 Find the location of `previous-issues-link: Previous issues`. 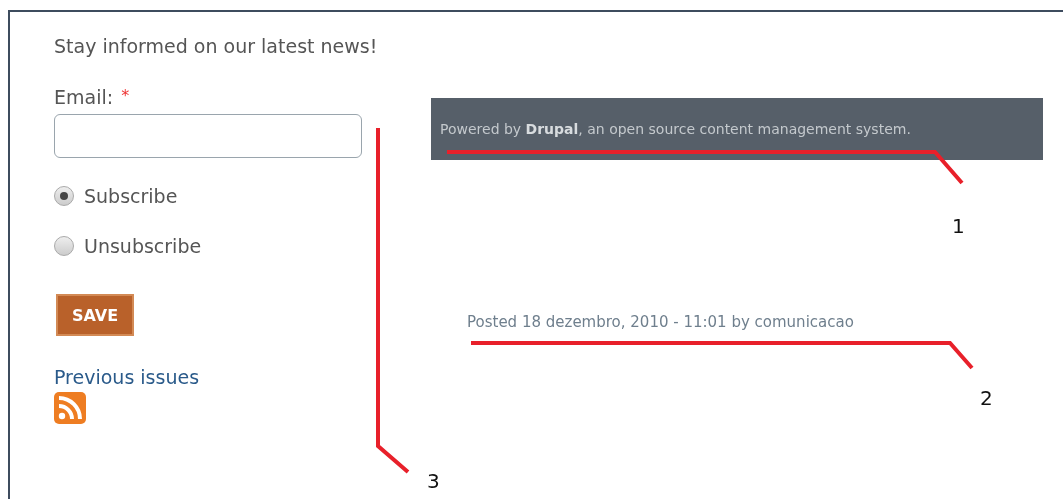

previous-issues-link: Previous issues is located at coordinates (127, 377).